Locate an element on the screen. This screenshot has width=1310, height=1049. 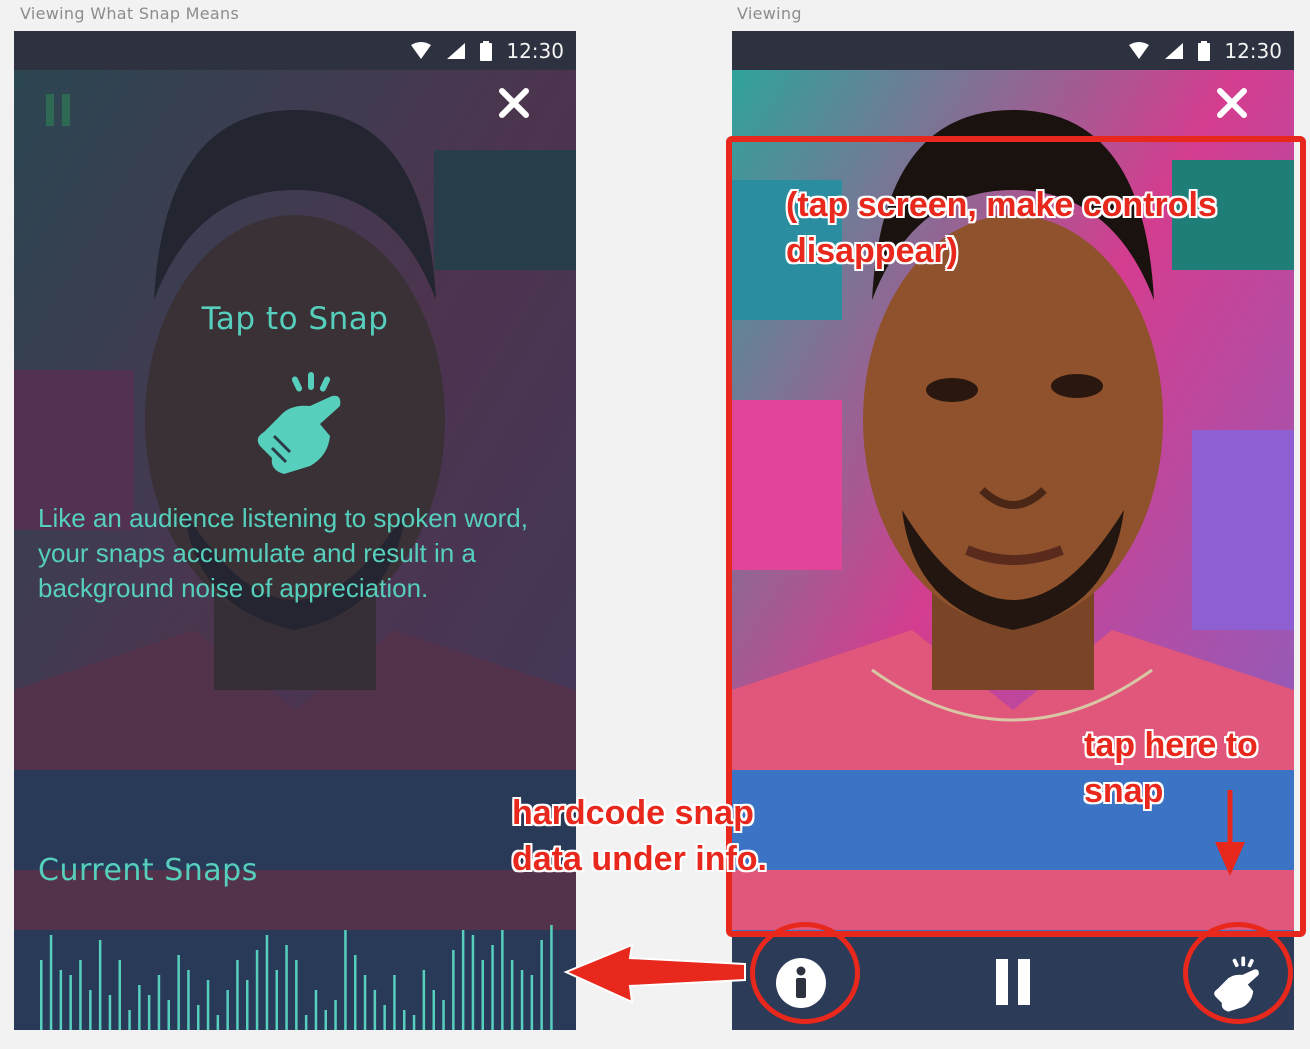
annotation-arrows is located at coordinates (904, 897).